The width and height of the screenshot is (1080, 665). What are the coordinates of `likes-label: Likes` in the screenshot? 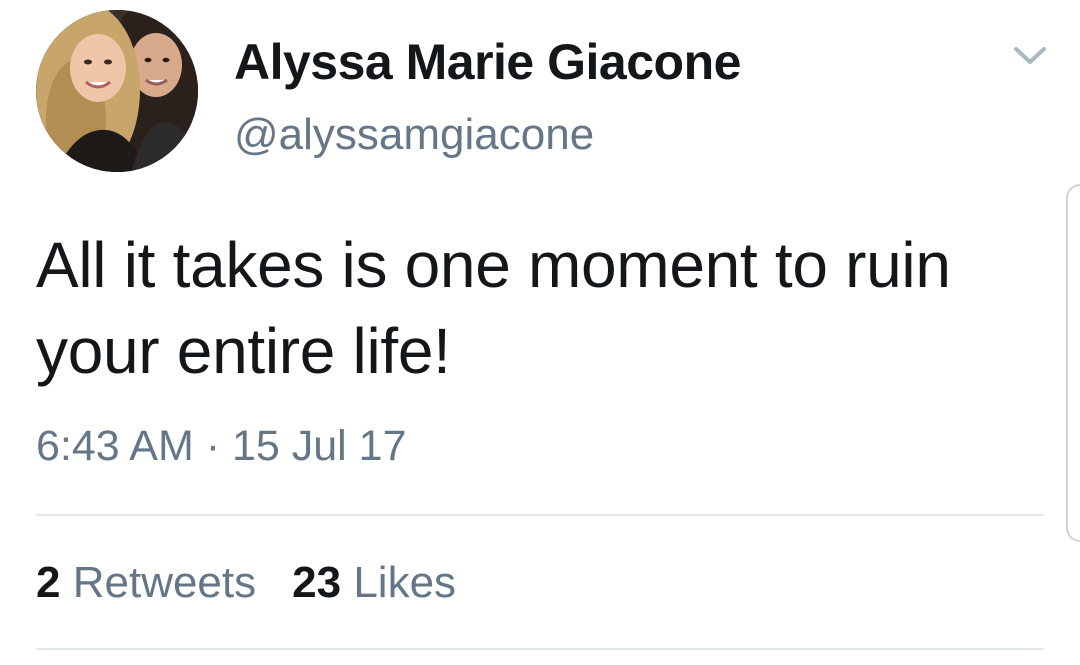 It's located at (405, 582).